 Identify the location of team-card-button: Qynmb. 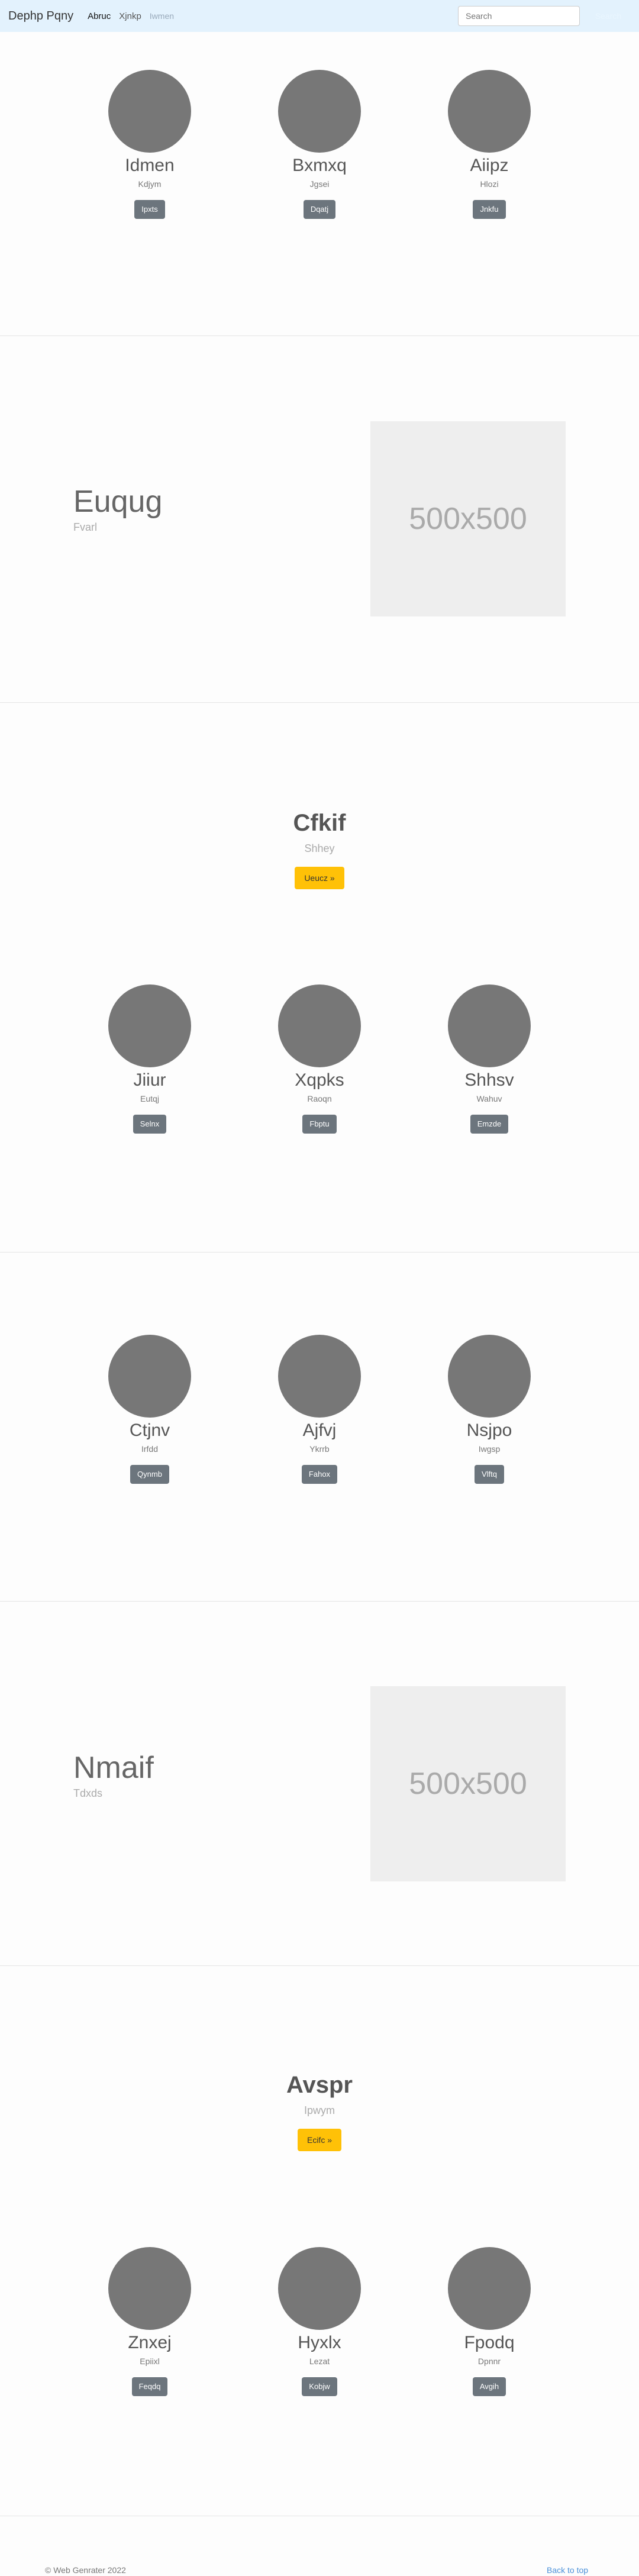
(149, 1474).